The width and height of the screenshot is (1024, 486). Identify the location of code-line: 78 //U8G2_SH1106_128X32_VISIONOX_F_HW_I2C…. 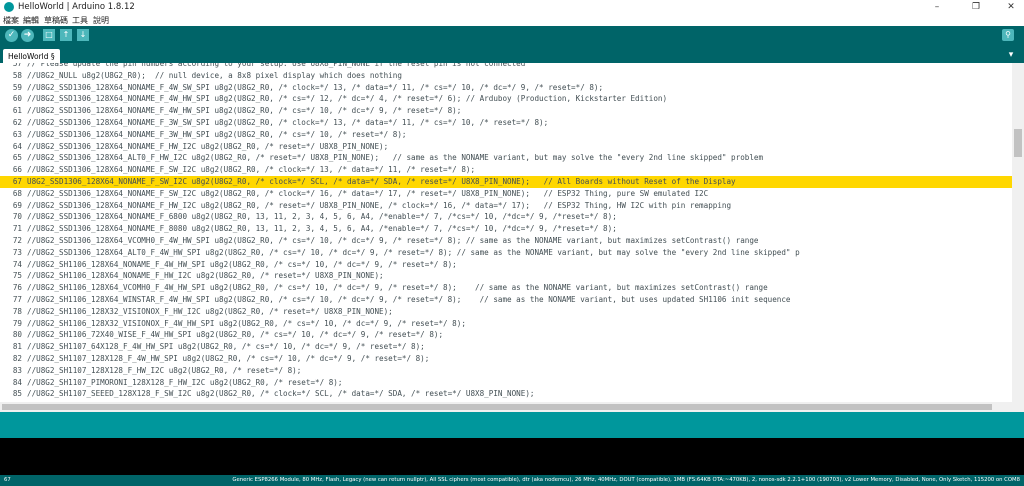
(506, 312).